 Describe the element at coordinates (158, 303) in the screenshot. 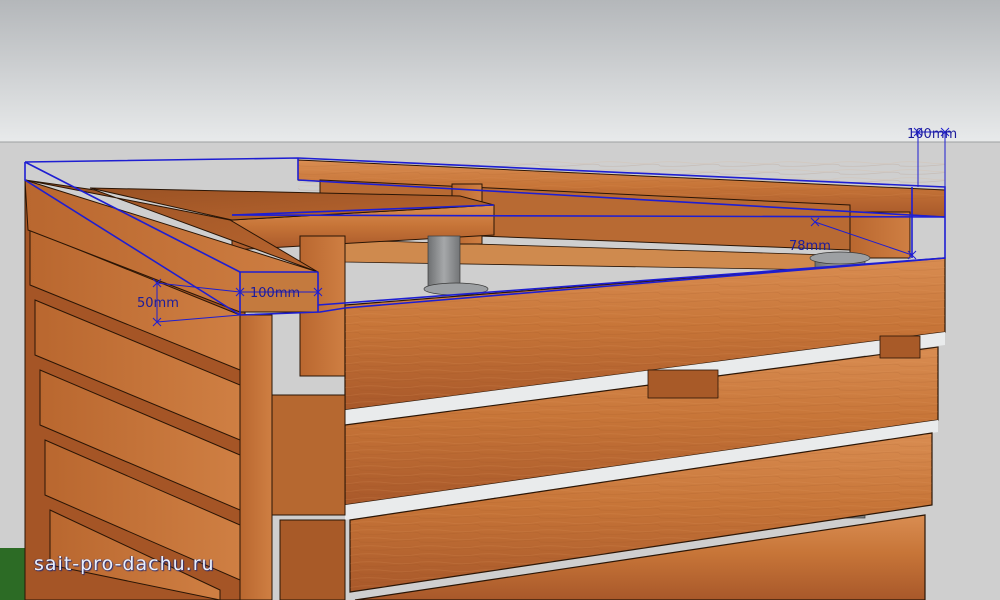

I see `dimension-label-beam-height: 50mm` at that location.